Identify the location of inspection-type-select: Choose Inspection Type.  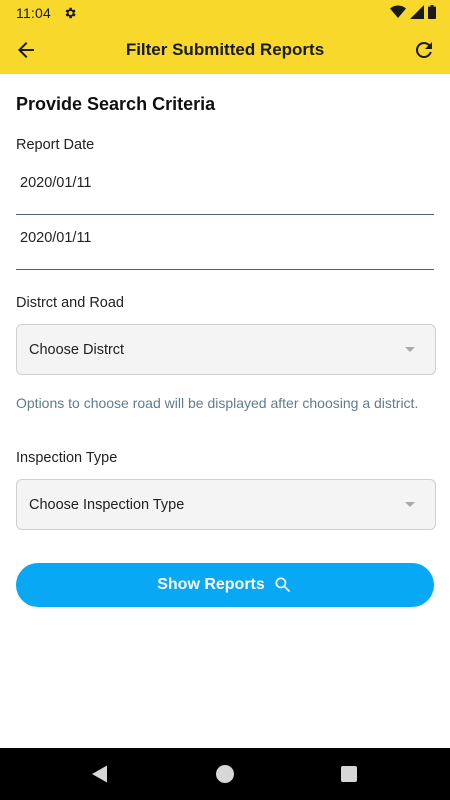
(226, 504).